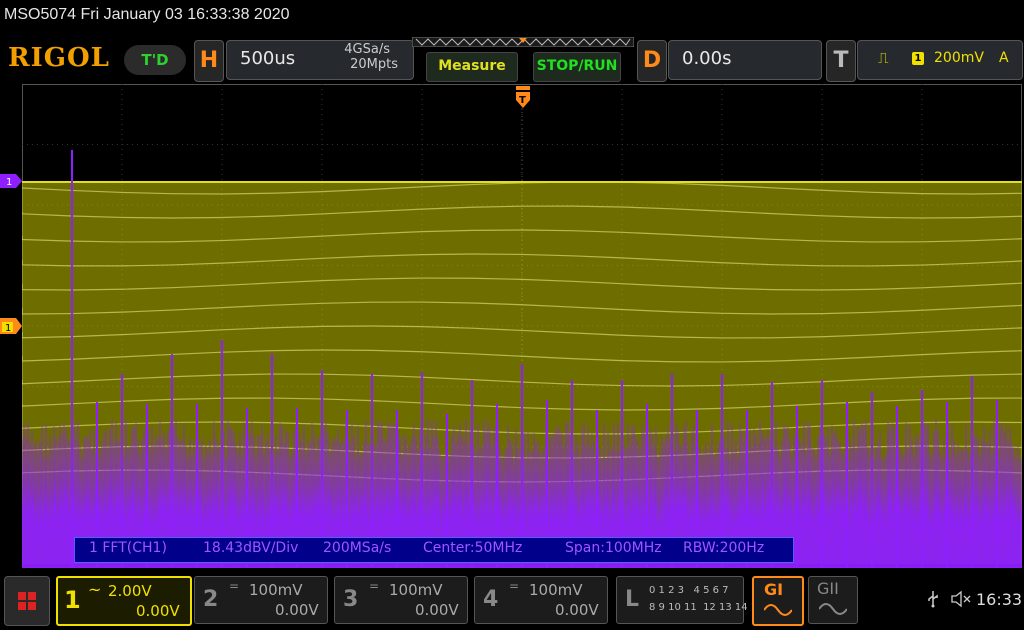  I want to click on channel-2-scale: 100mV, so click(276, 590).